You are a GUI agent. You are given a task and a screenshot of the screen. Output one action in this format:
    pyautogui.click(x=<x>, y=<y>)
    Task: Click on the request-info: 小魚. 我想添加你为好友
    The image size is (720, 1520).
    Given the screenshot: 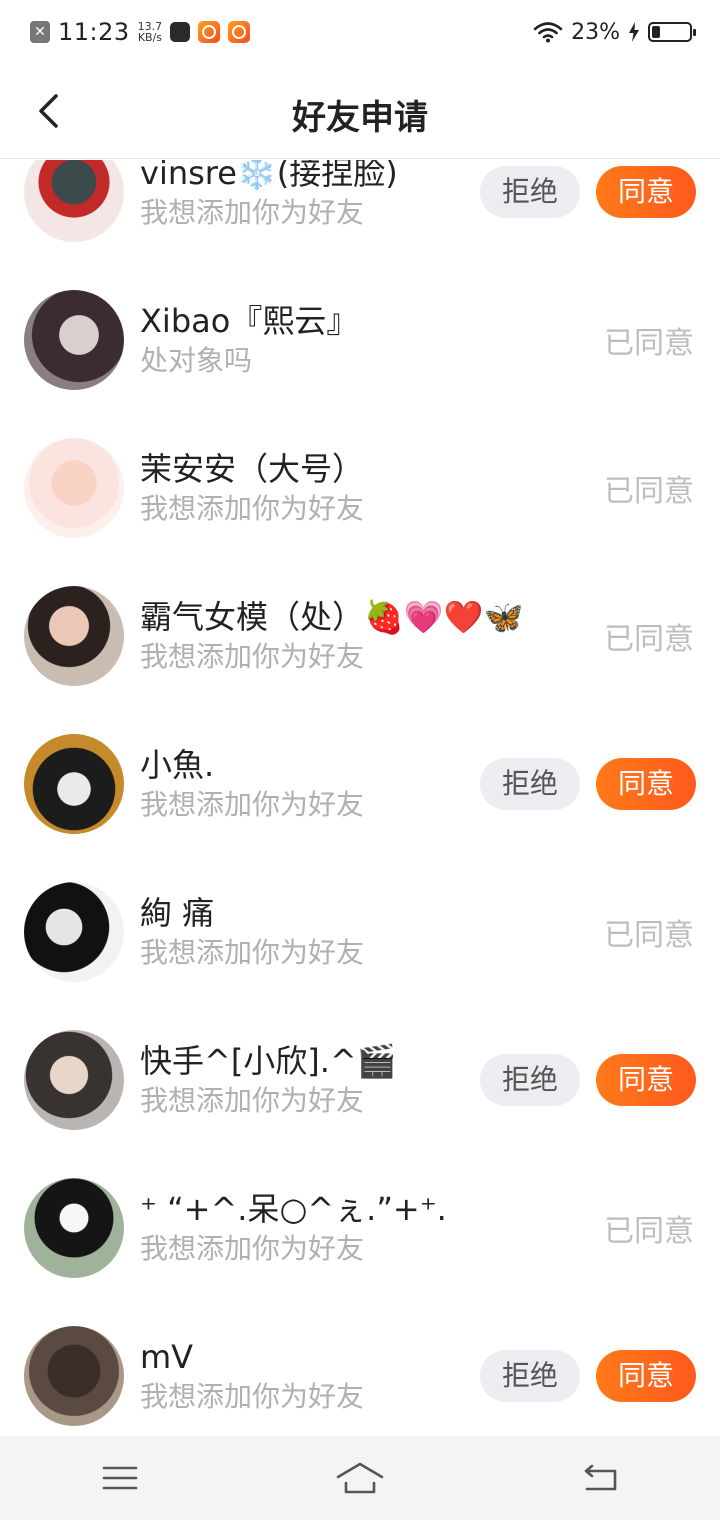 What is the action you would take?
    pyautogui.click(x=252, y=784)
    